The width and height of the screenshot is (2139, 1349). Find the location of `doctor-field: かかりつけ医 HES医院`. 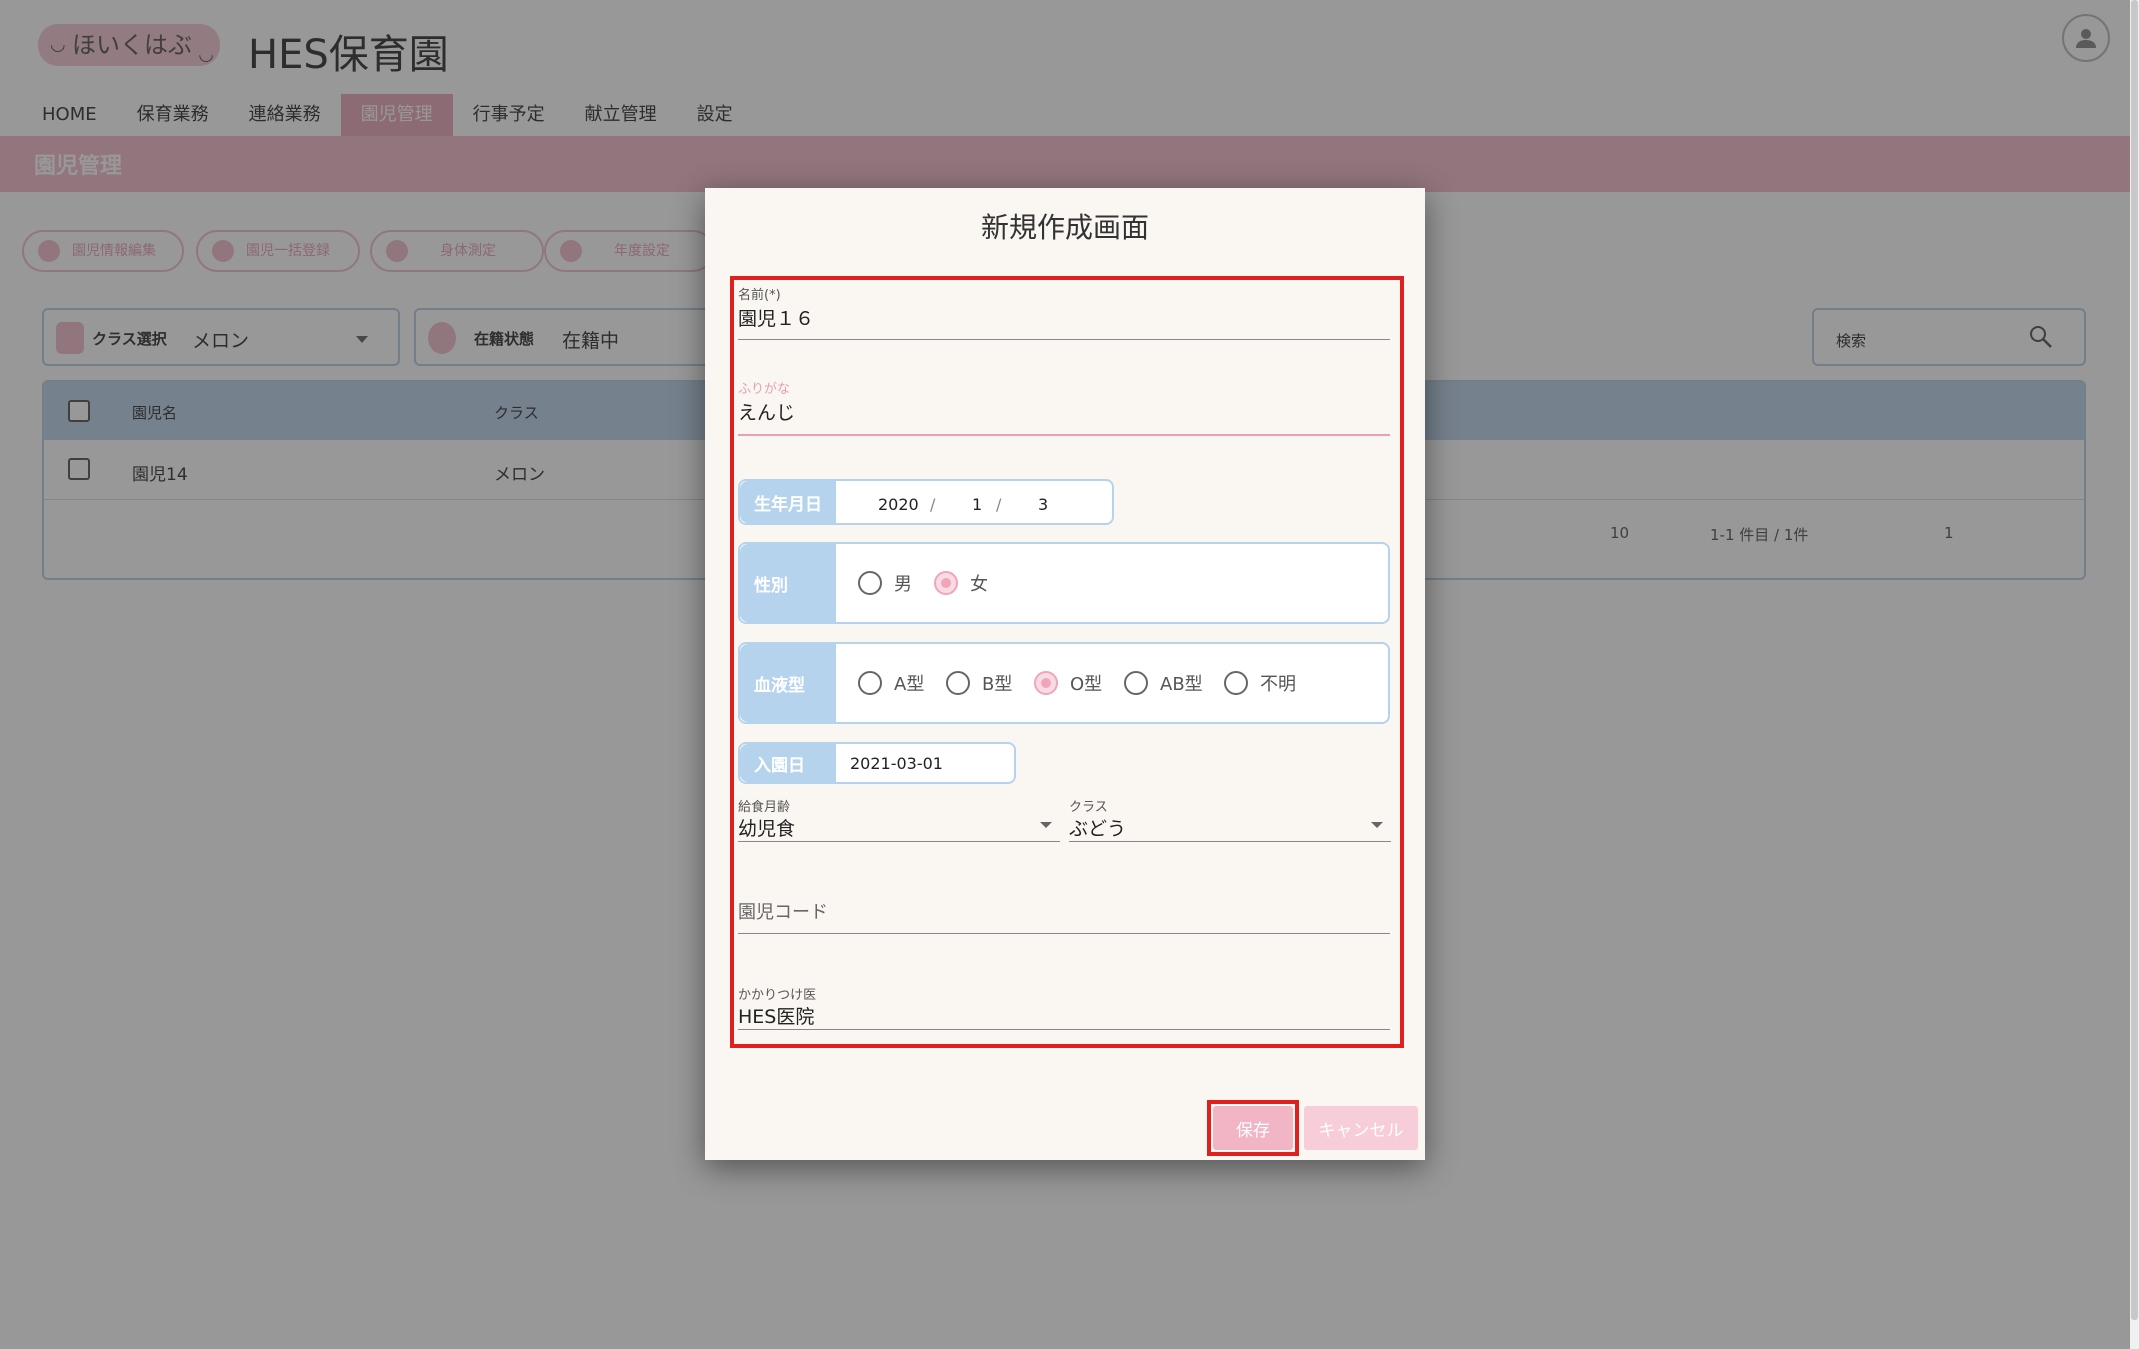

doctor-field: かかりつけ医 HES医院 is located at coordinates (1064, 1007).